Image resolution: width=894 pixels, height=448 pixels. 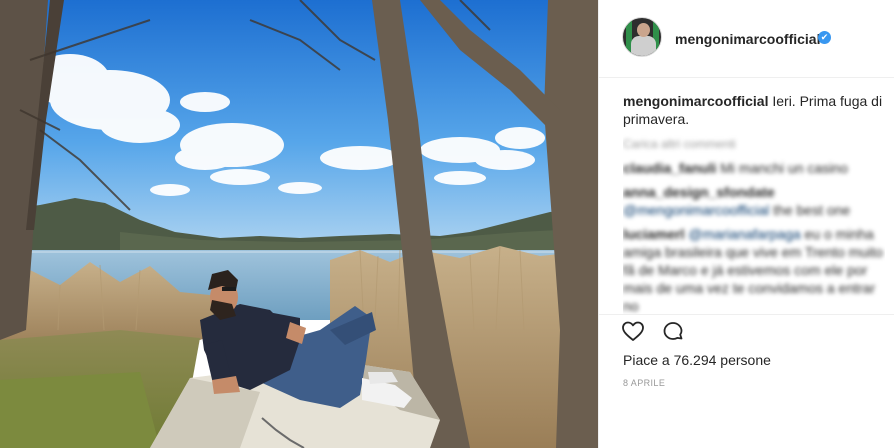 I want to click on comment-mention: @mengonimarcoofficial, so click(x=696, y=210).